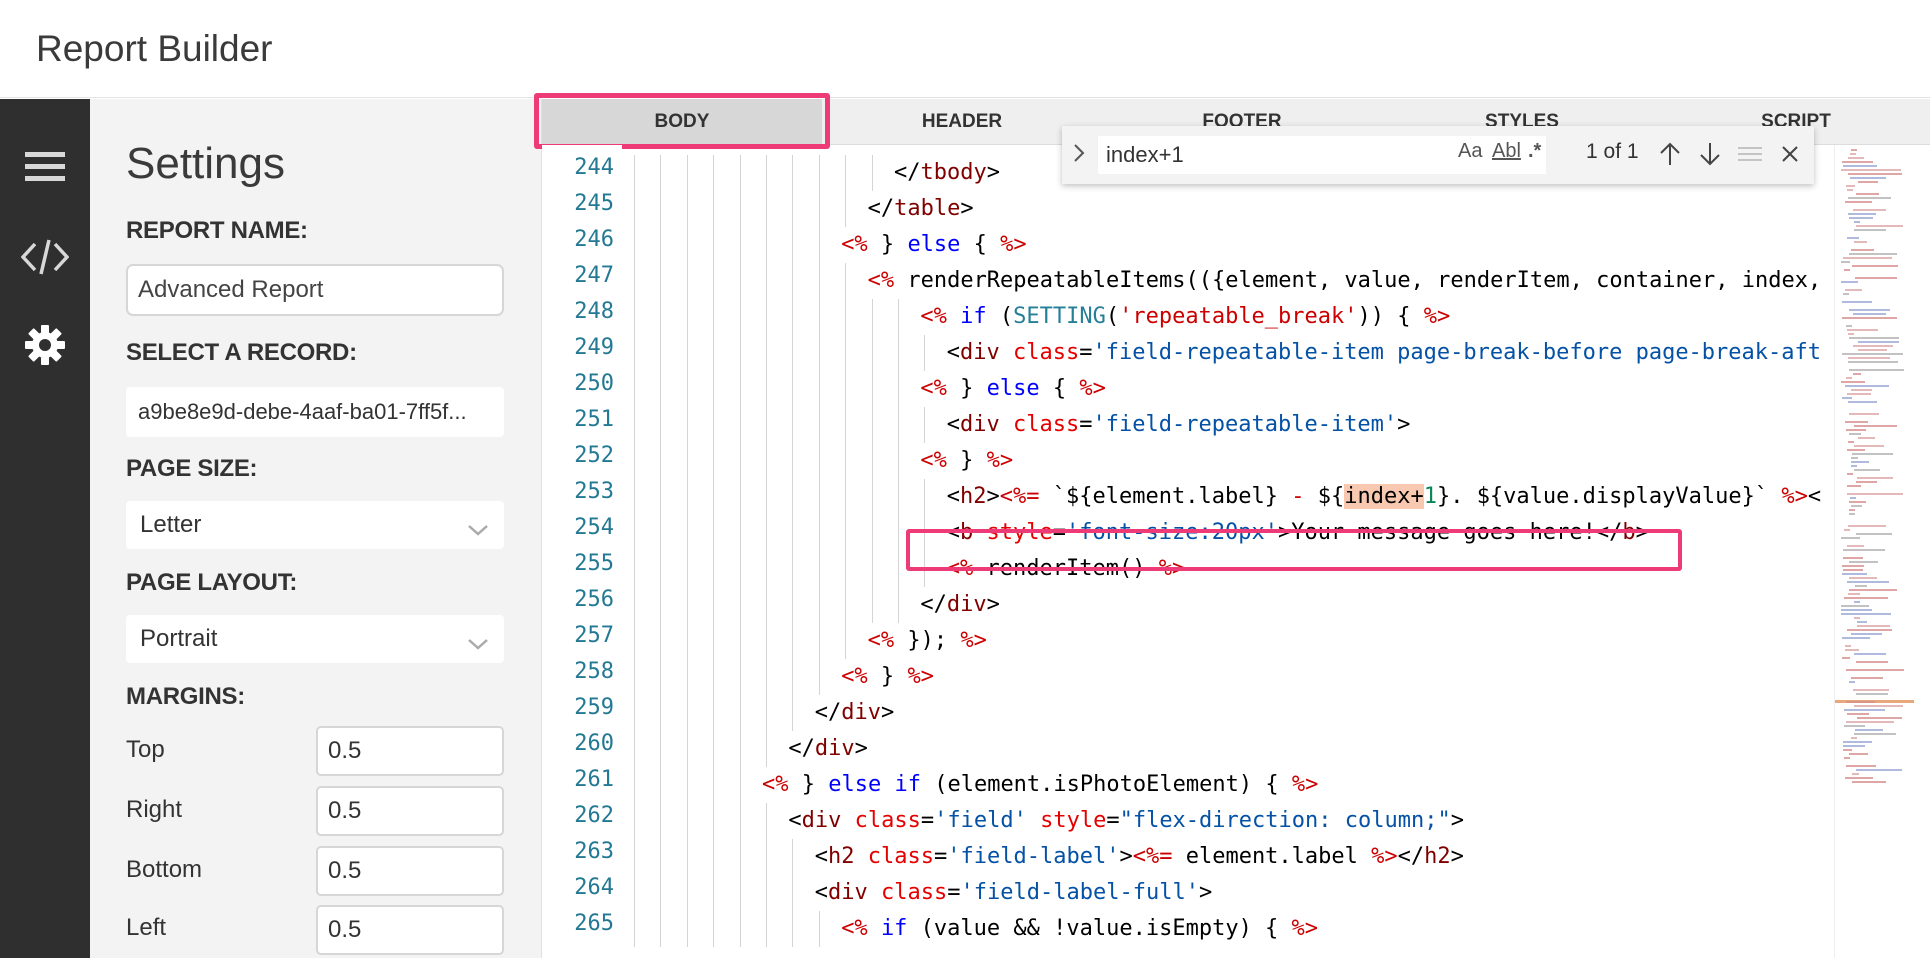 Image resolution: width=1930 pixels, height=958 pixels. I want to click on code-line: <div class='field-repeatable-item'>, so click(1179, 425).